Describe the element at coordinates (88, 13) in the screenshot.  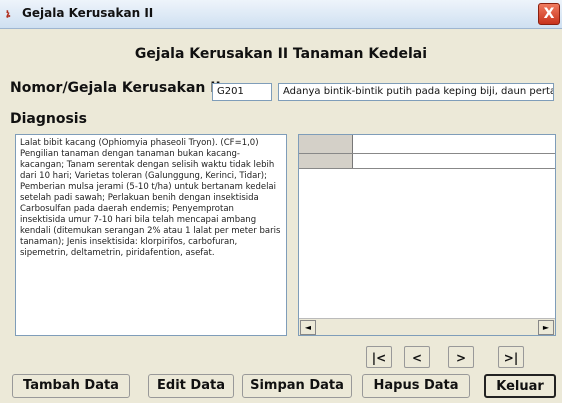
I see `window-title: Gejala Kerusakan II` at that location.